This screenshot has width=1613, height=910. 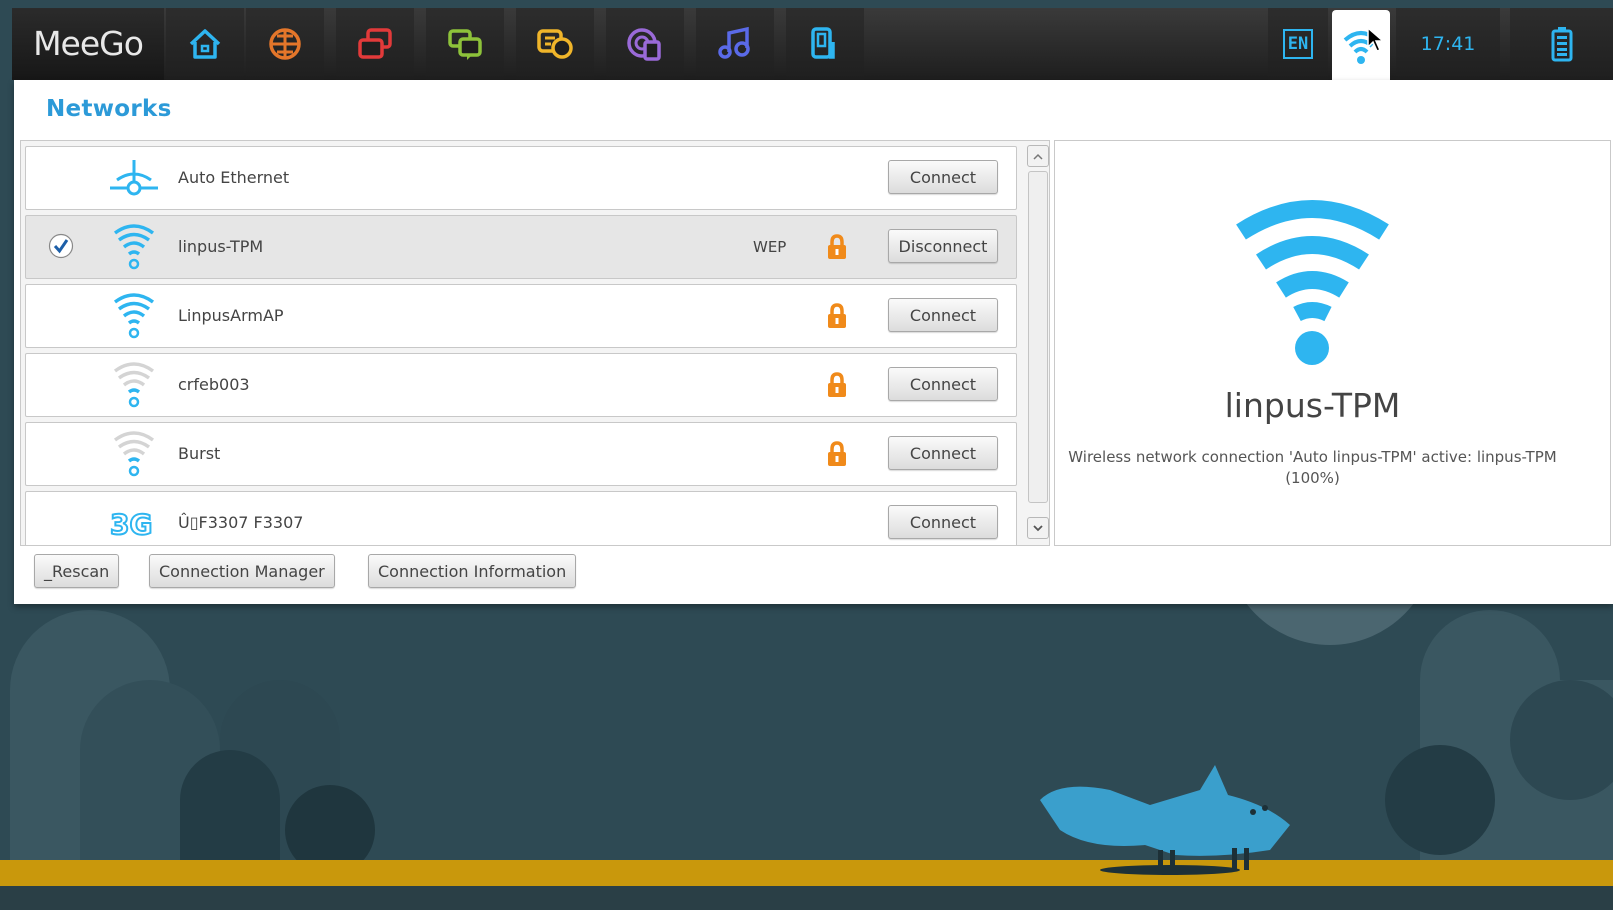 I want to click on devices-button, so click(x=825, y=44).